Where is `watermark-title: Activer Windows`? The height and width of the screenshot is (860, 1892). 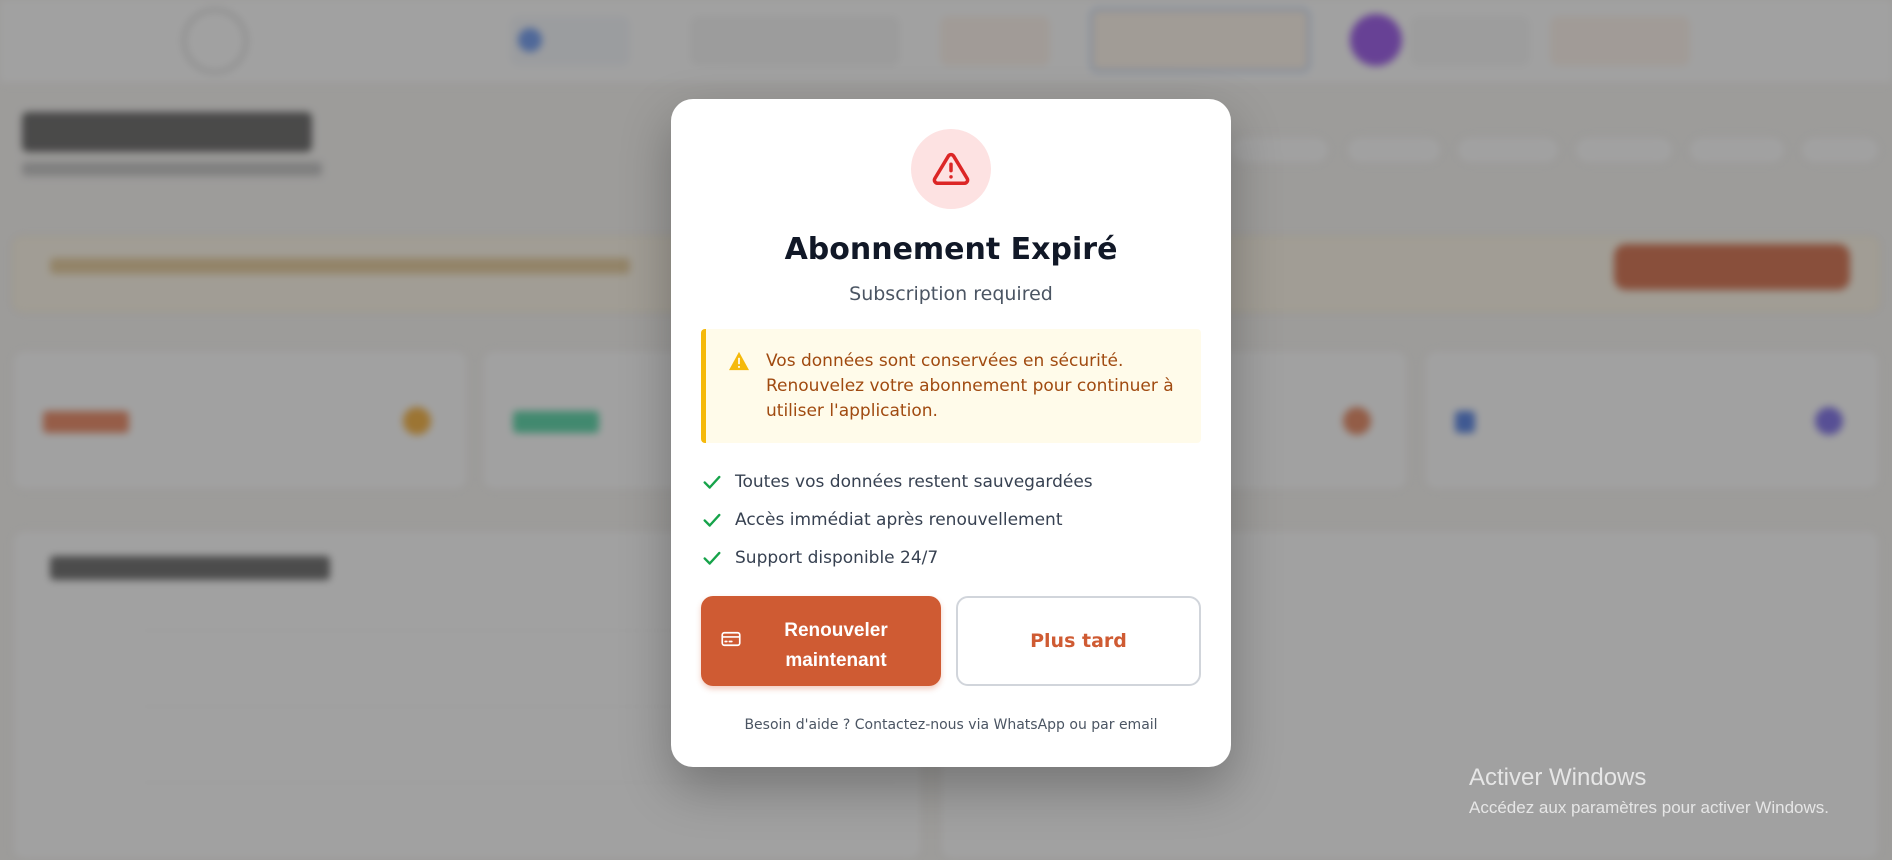
watermark-title: Activer Windows is located at coordinates (1558, 777).